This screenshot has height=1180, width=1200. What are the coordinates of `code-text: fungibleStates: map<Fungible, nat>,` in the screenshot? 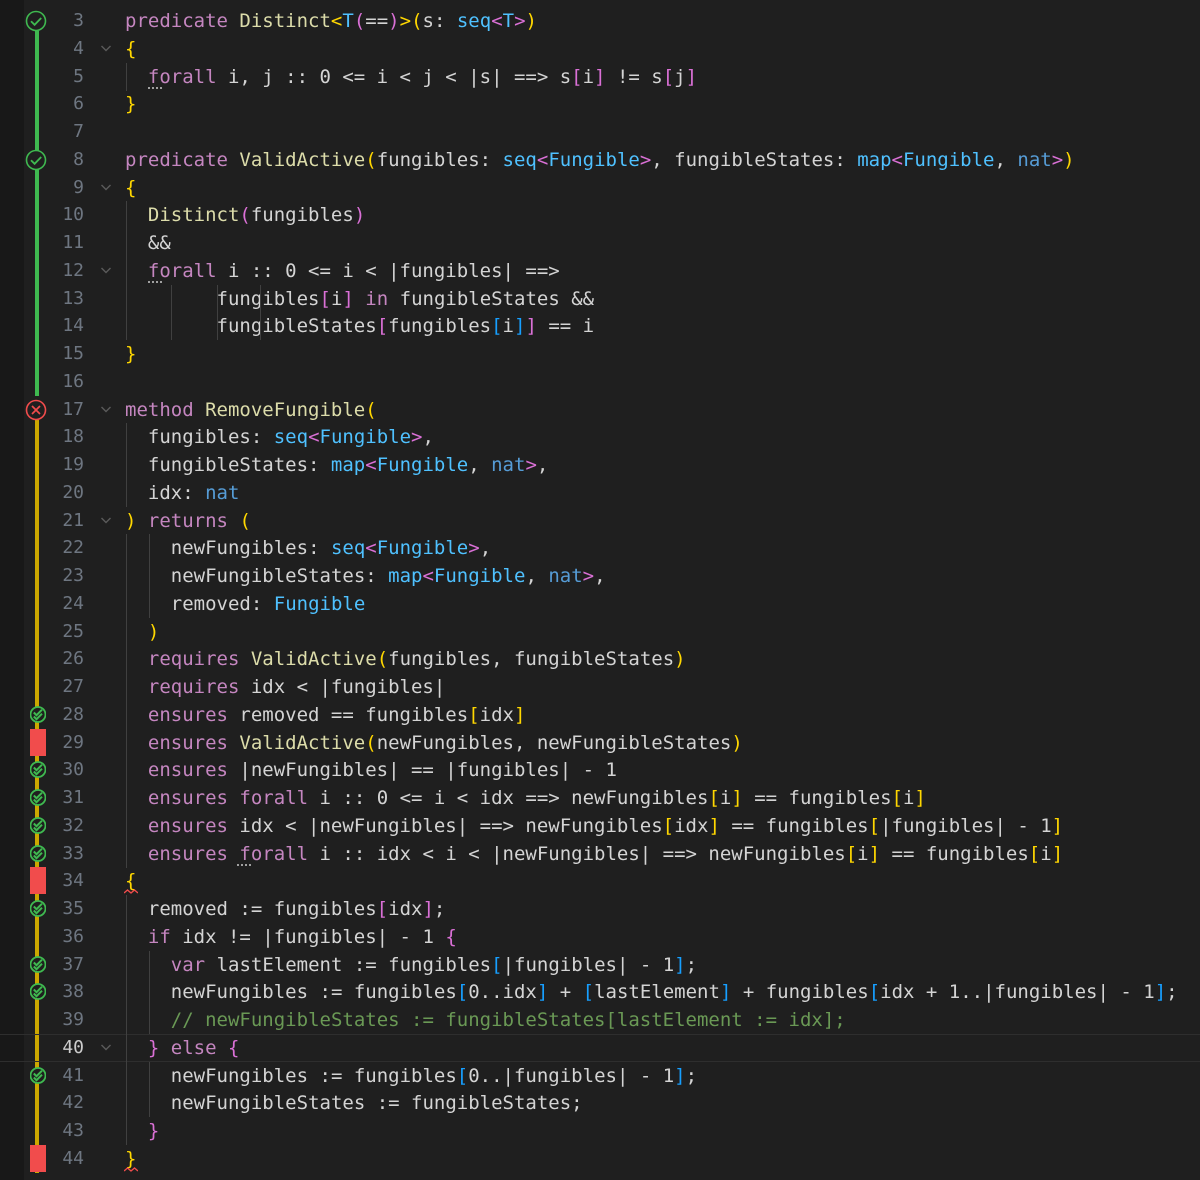 It's located at (348, 465).